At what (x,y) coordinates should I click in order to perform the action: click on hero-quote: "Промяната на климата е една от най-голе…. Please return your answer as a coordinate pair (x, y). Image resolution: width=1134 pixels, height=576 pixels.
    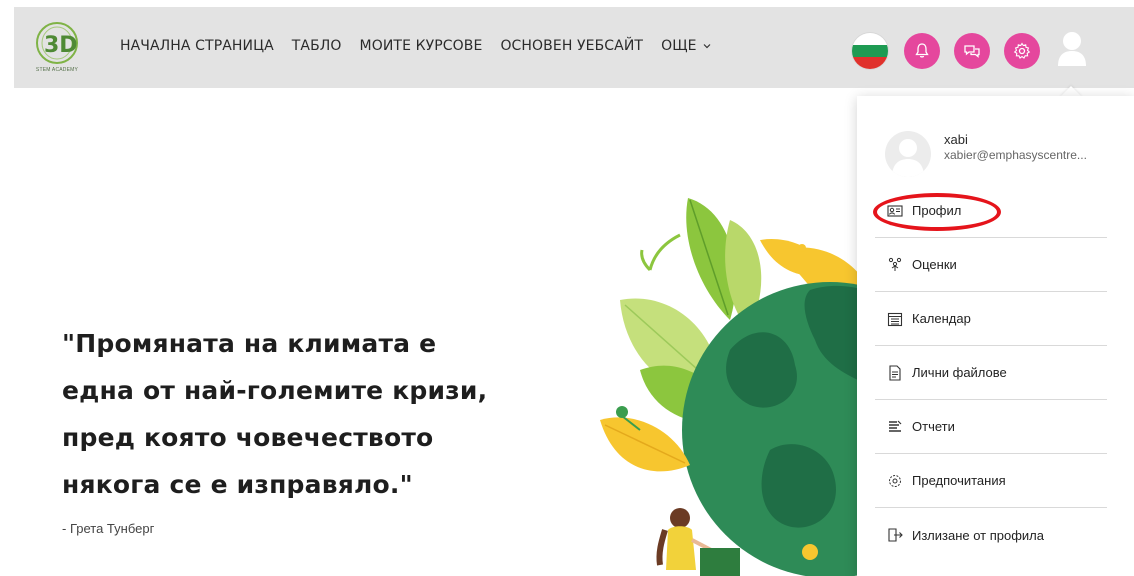
    Looking at the image, I should click on (322, 414).